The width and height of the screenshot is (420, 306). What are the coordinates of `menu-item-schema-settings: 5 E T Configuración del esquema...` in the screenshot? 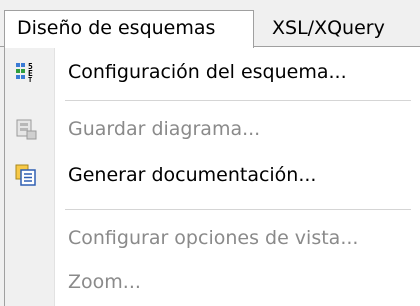 It's located at (210, 72).